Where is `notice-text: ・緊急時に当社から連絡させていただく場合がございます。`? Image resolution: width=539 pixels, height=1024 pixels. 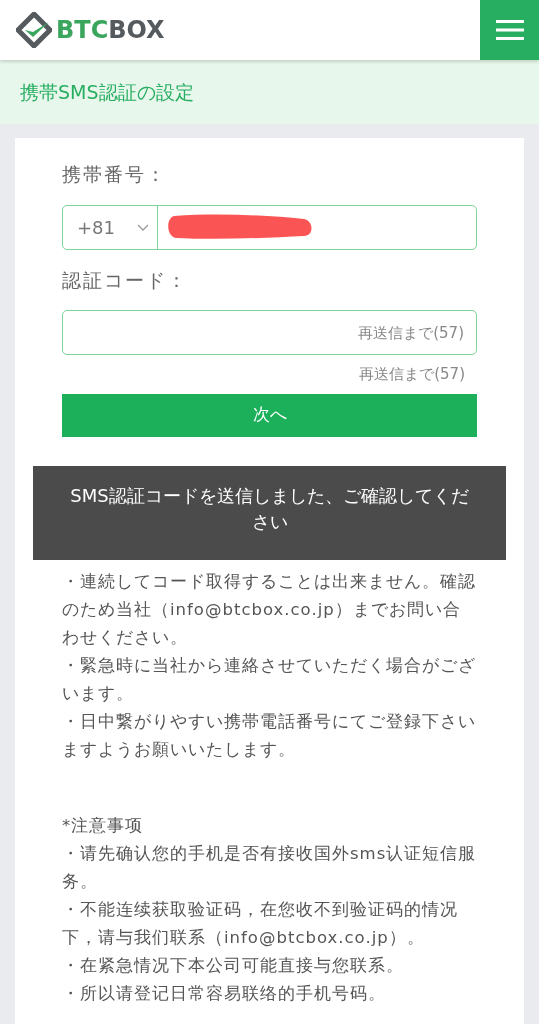
notice-text: ・緊急時に当社から連絡させていただく場合がございます。 is located at coordinates (269, 679).